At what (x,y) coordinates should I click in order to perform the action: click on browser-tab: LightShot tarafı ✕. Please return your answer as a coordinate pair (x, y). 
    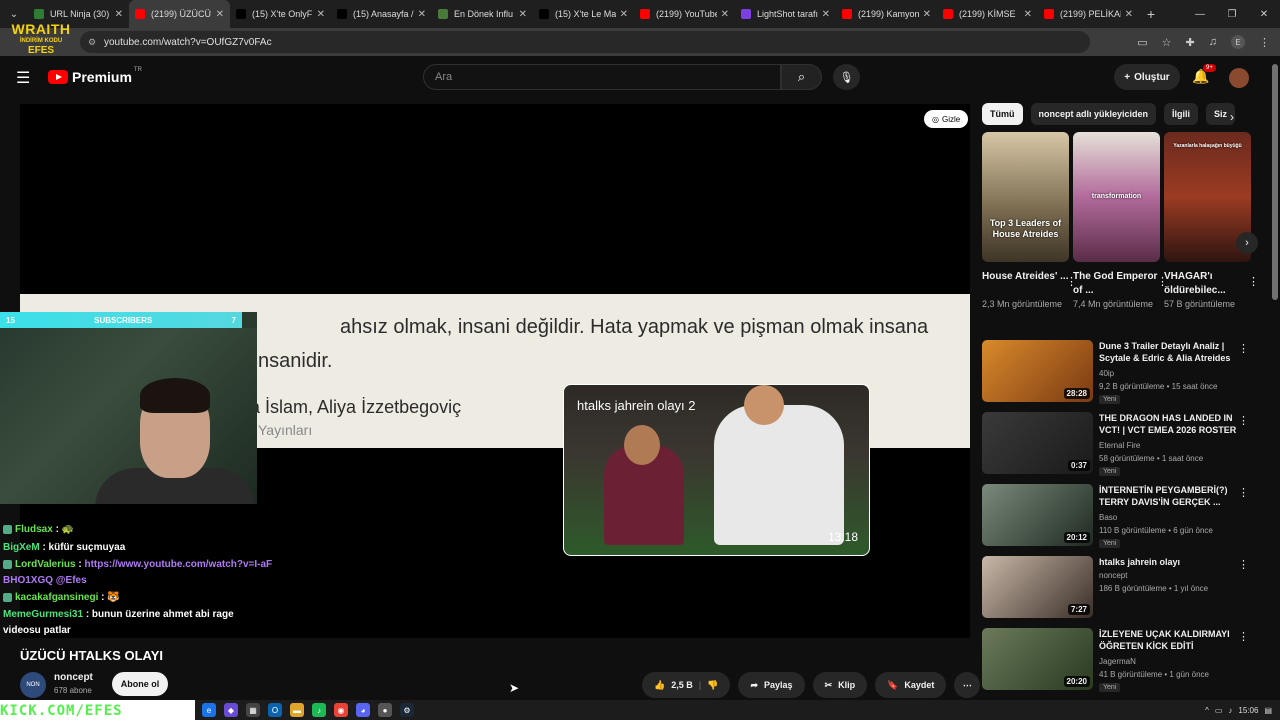
    Looking at the image, I should click on (785, 14).